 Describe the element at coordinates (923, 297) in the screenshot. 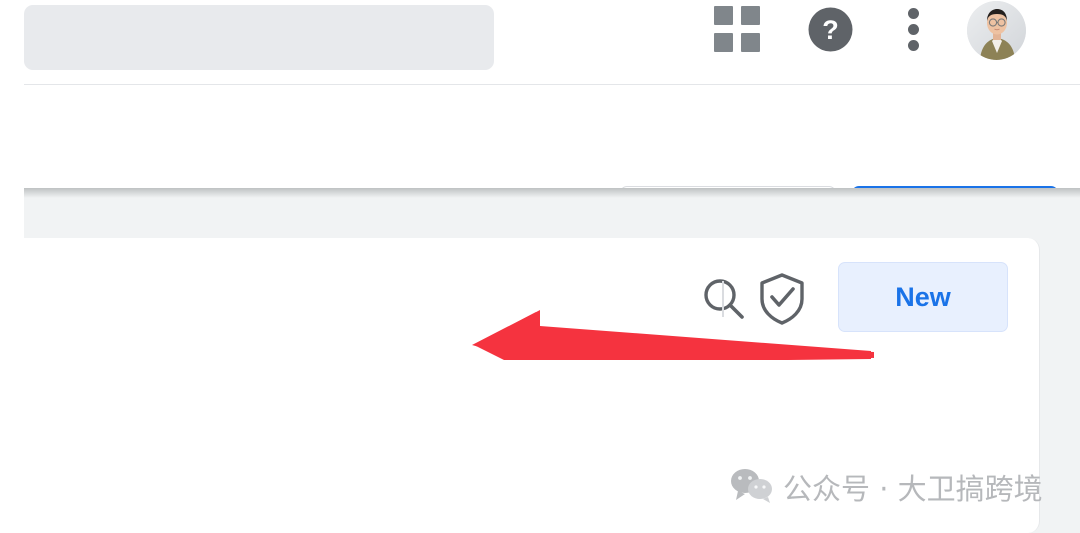

I see `new-button: New` at that location.